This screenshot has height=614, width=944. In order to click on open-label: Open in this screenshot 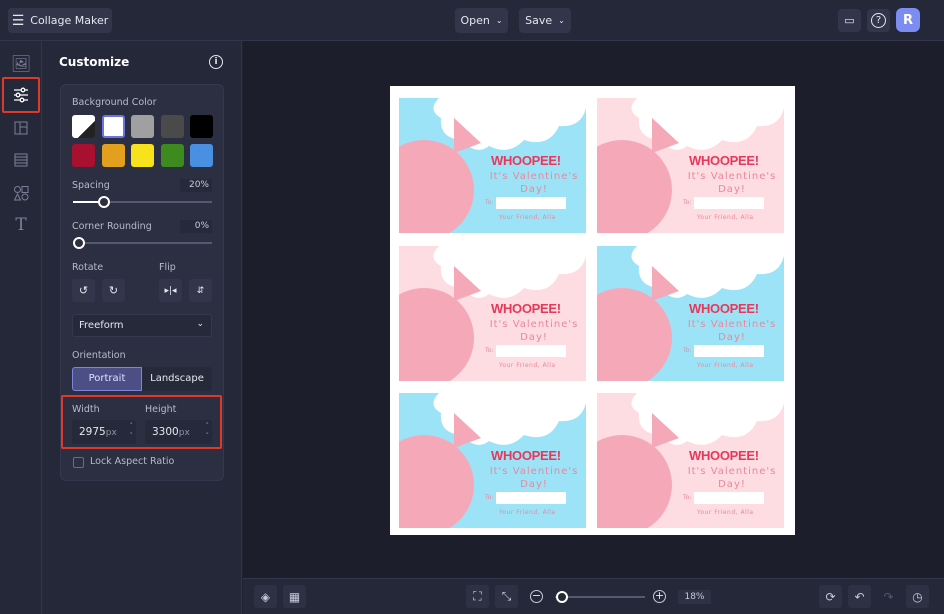, I will do `click(475, 20)`.